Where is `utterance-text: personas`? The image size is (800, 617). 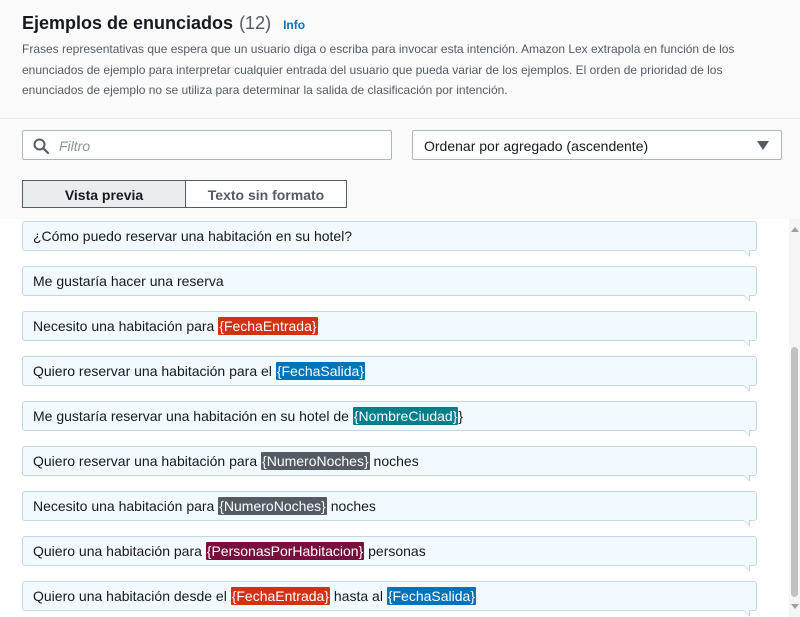 utterance-text: personas is located at coordinates (395, 551).